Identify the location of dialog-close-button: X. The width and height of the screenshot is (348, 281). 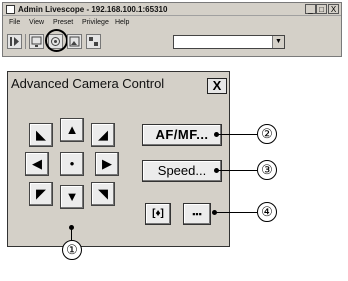
(217, 86).